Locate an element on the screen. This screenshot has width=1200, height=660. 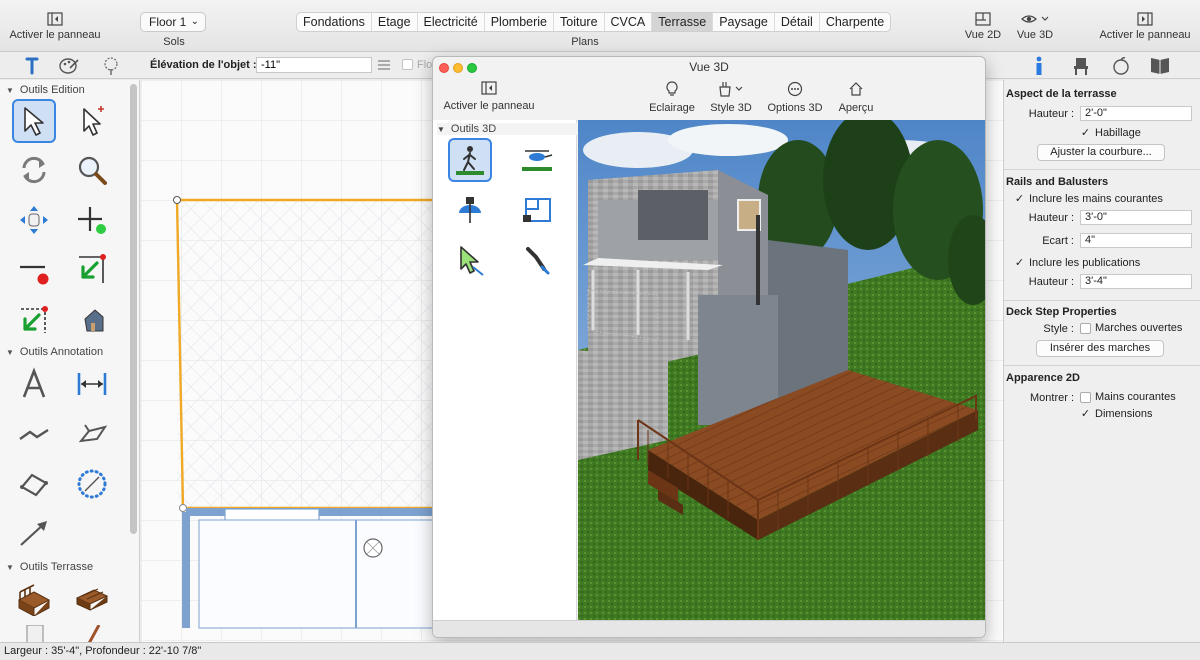
floor-select: Floor 1 ⌄ is located at coordinates (173, 22).